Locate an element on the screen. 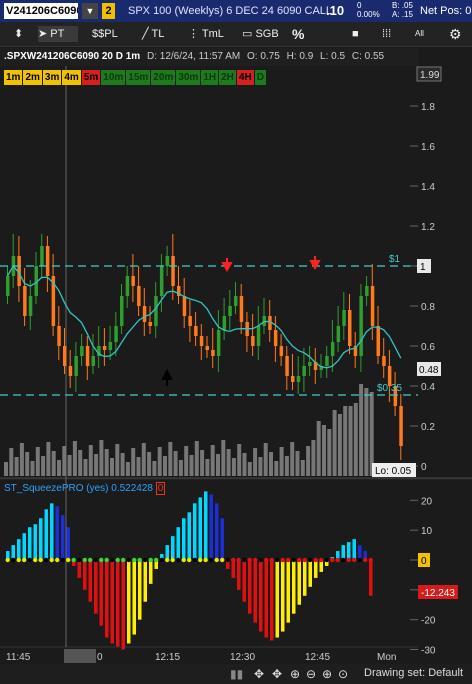 This screenshot has width=472, height=684. timeframe-10m-button: 10m is located at coordinates (113, 77).